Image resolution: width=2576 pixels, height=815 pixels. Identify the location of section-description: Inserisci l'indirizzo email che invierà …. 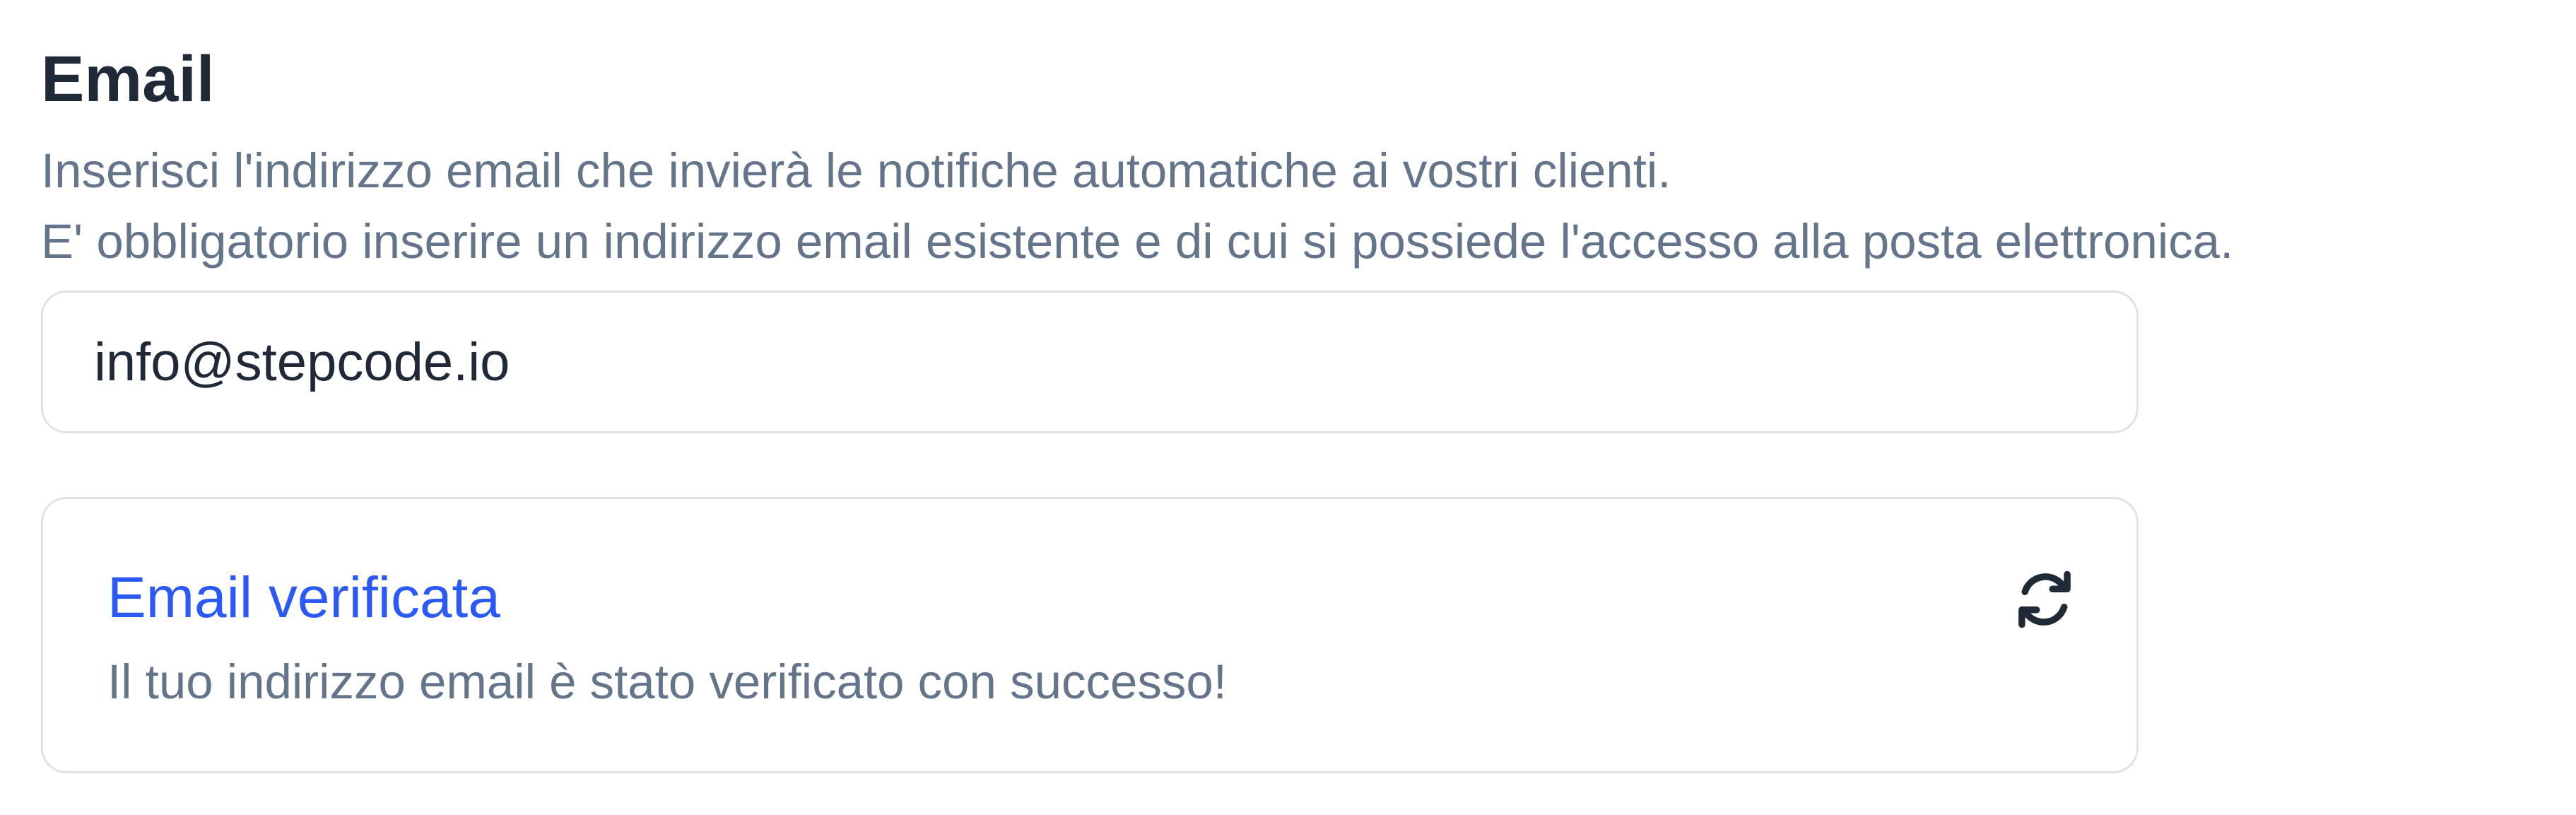
(1137, 206).